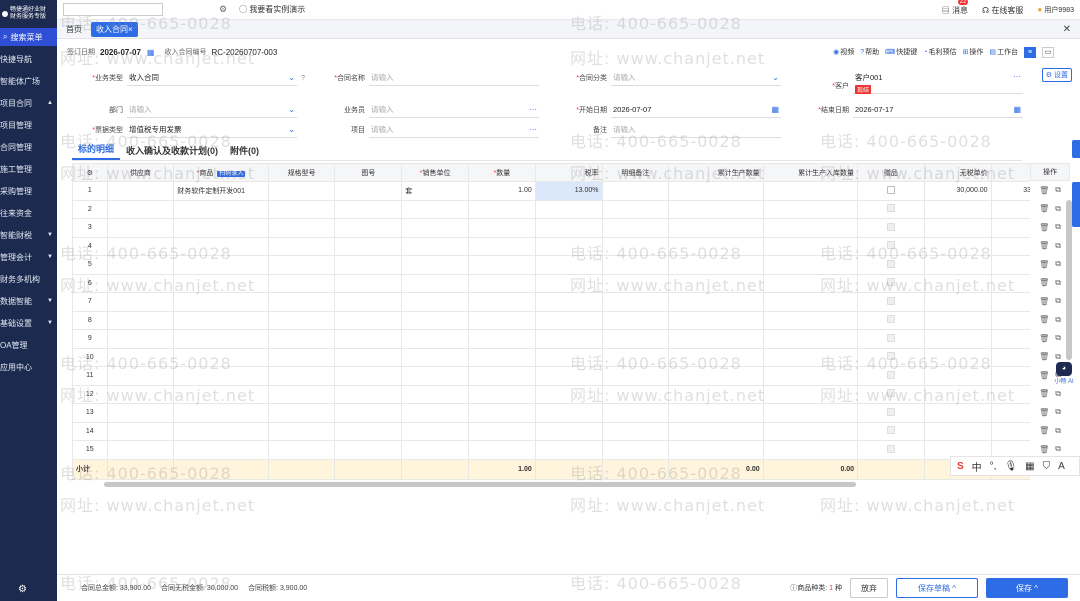 This screenshot has height=601, width=1080. I want to click on table-row: 5, so click(555, 265).